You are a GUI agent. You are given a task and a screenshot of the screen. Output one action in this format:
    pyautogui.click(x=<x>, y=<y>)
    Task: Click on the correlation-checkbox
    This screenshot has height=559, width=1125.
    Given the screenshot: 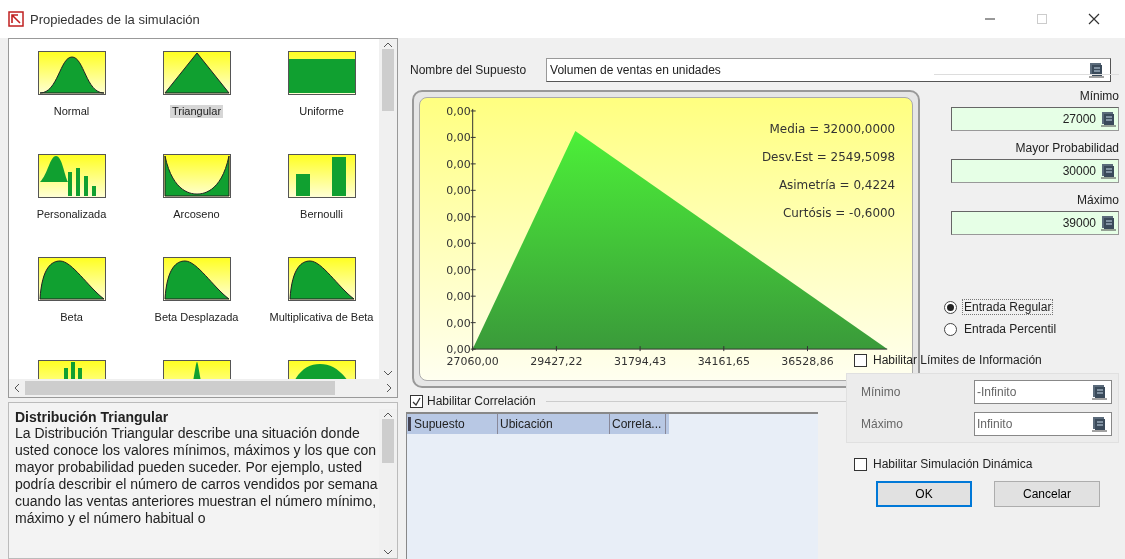 What is the action you would take?
    pyautogui.click(x=416, y=401)
    